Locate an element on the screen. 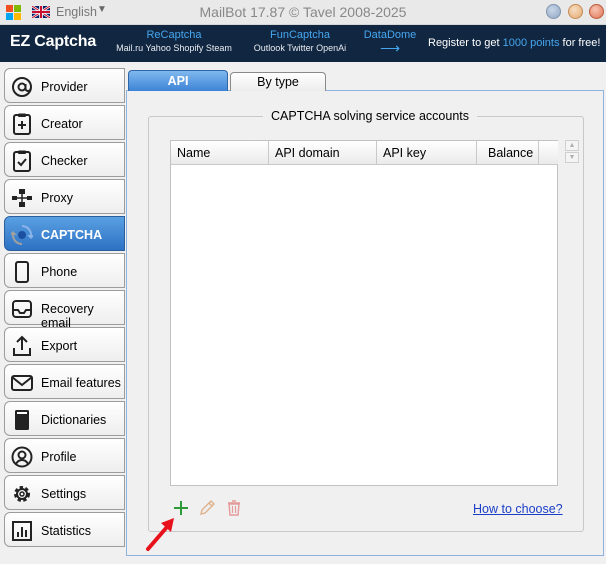 The height and width of the screenshot is (564, 606). sidebar-item-email-features: Email features is located at coordinates (64, 381).